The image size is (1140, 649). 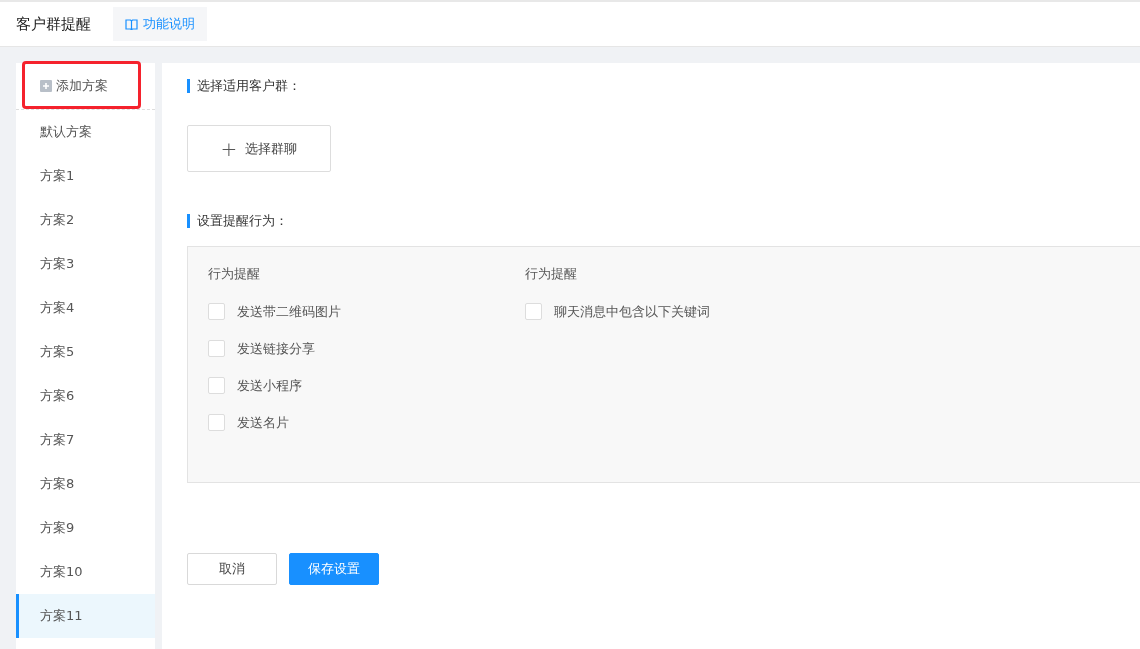 What do you see at coordinates (229, 148) in the screenshot?
I see `plus-icon: +` at bounding box center [229, 148].